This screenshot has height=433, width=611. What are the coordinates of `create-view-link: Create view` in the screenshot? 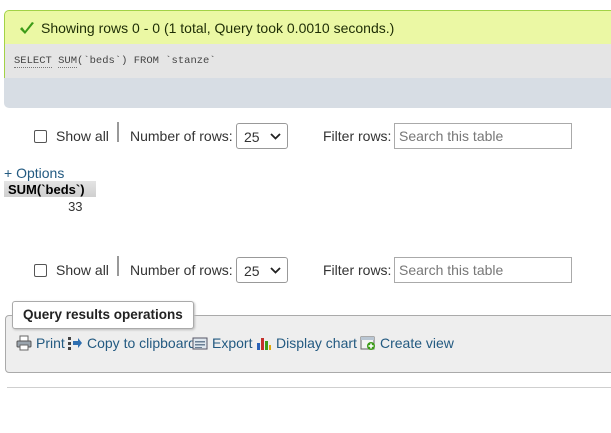 It's located at (407, 343).